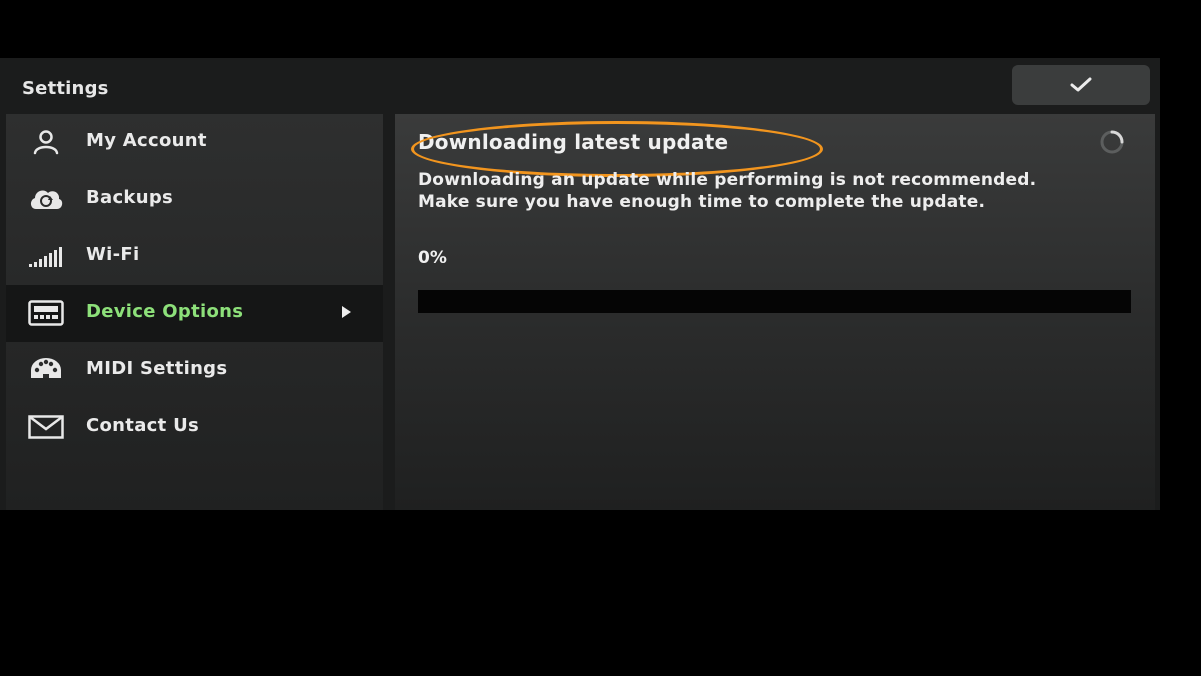  What do you see at coordinates (46, 199) in the screenshot?
I see `cloud-sync-icon` at bounding box center [46, 199].